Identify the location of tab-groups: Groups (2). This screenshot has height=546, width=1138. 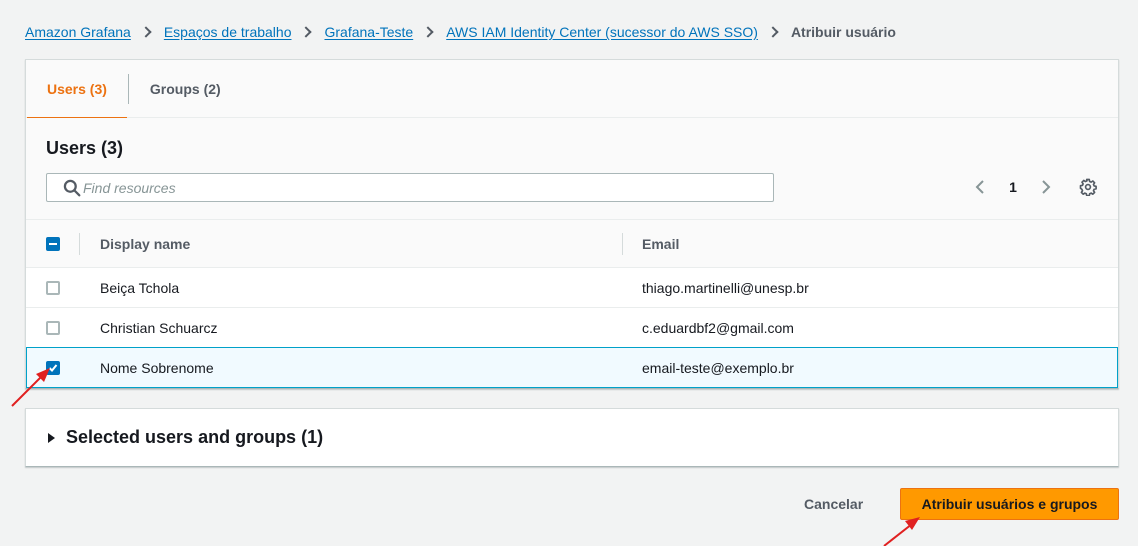
(185, 89).